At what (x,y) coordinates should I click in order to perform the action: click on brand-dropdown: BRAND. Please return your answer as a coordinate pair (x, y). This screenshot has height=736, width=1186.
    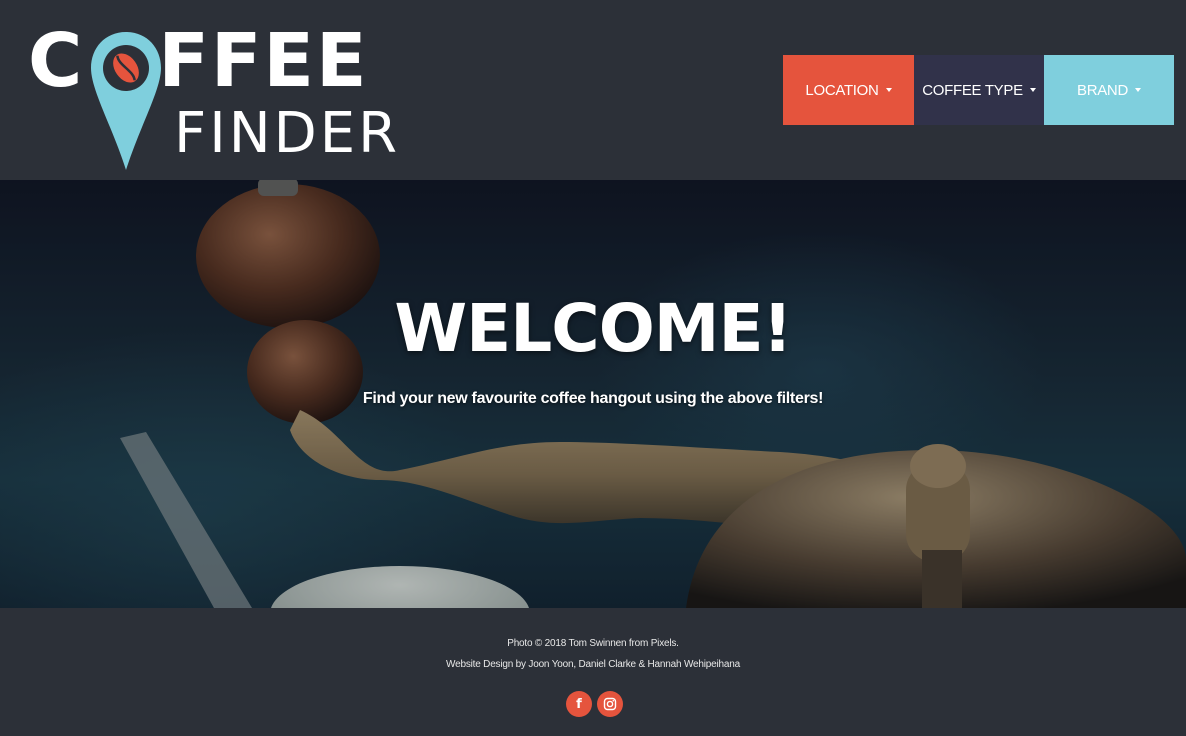
    Looking at the image, I should click on (1109, 90).